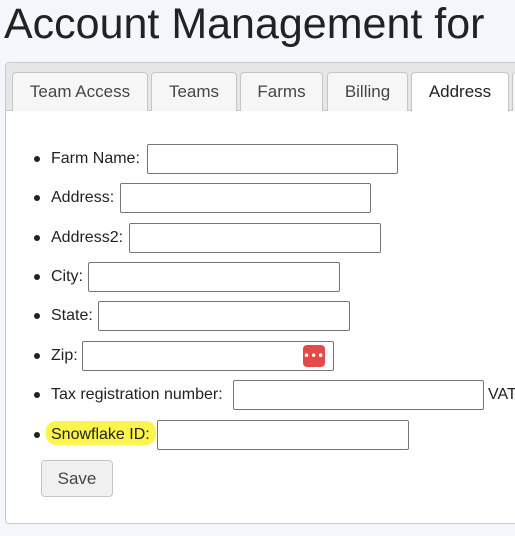 This screenshot has height=536, width=515. Describe the element at coordinates (272, 159) in the screenshot. I see `farm-name-field` at that location.